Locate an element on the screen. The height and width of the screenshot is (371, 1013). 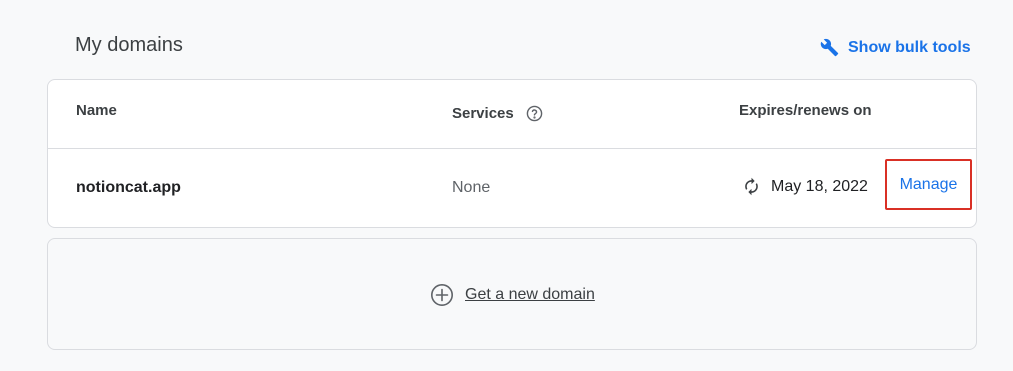
column-header-services-label: Services is located at coordinates (483, 113).